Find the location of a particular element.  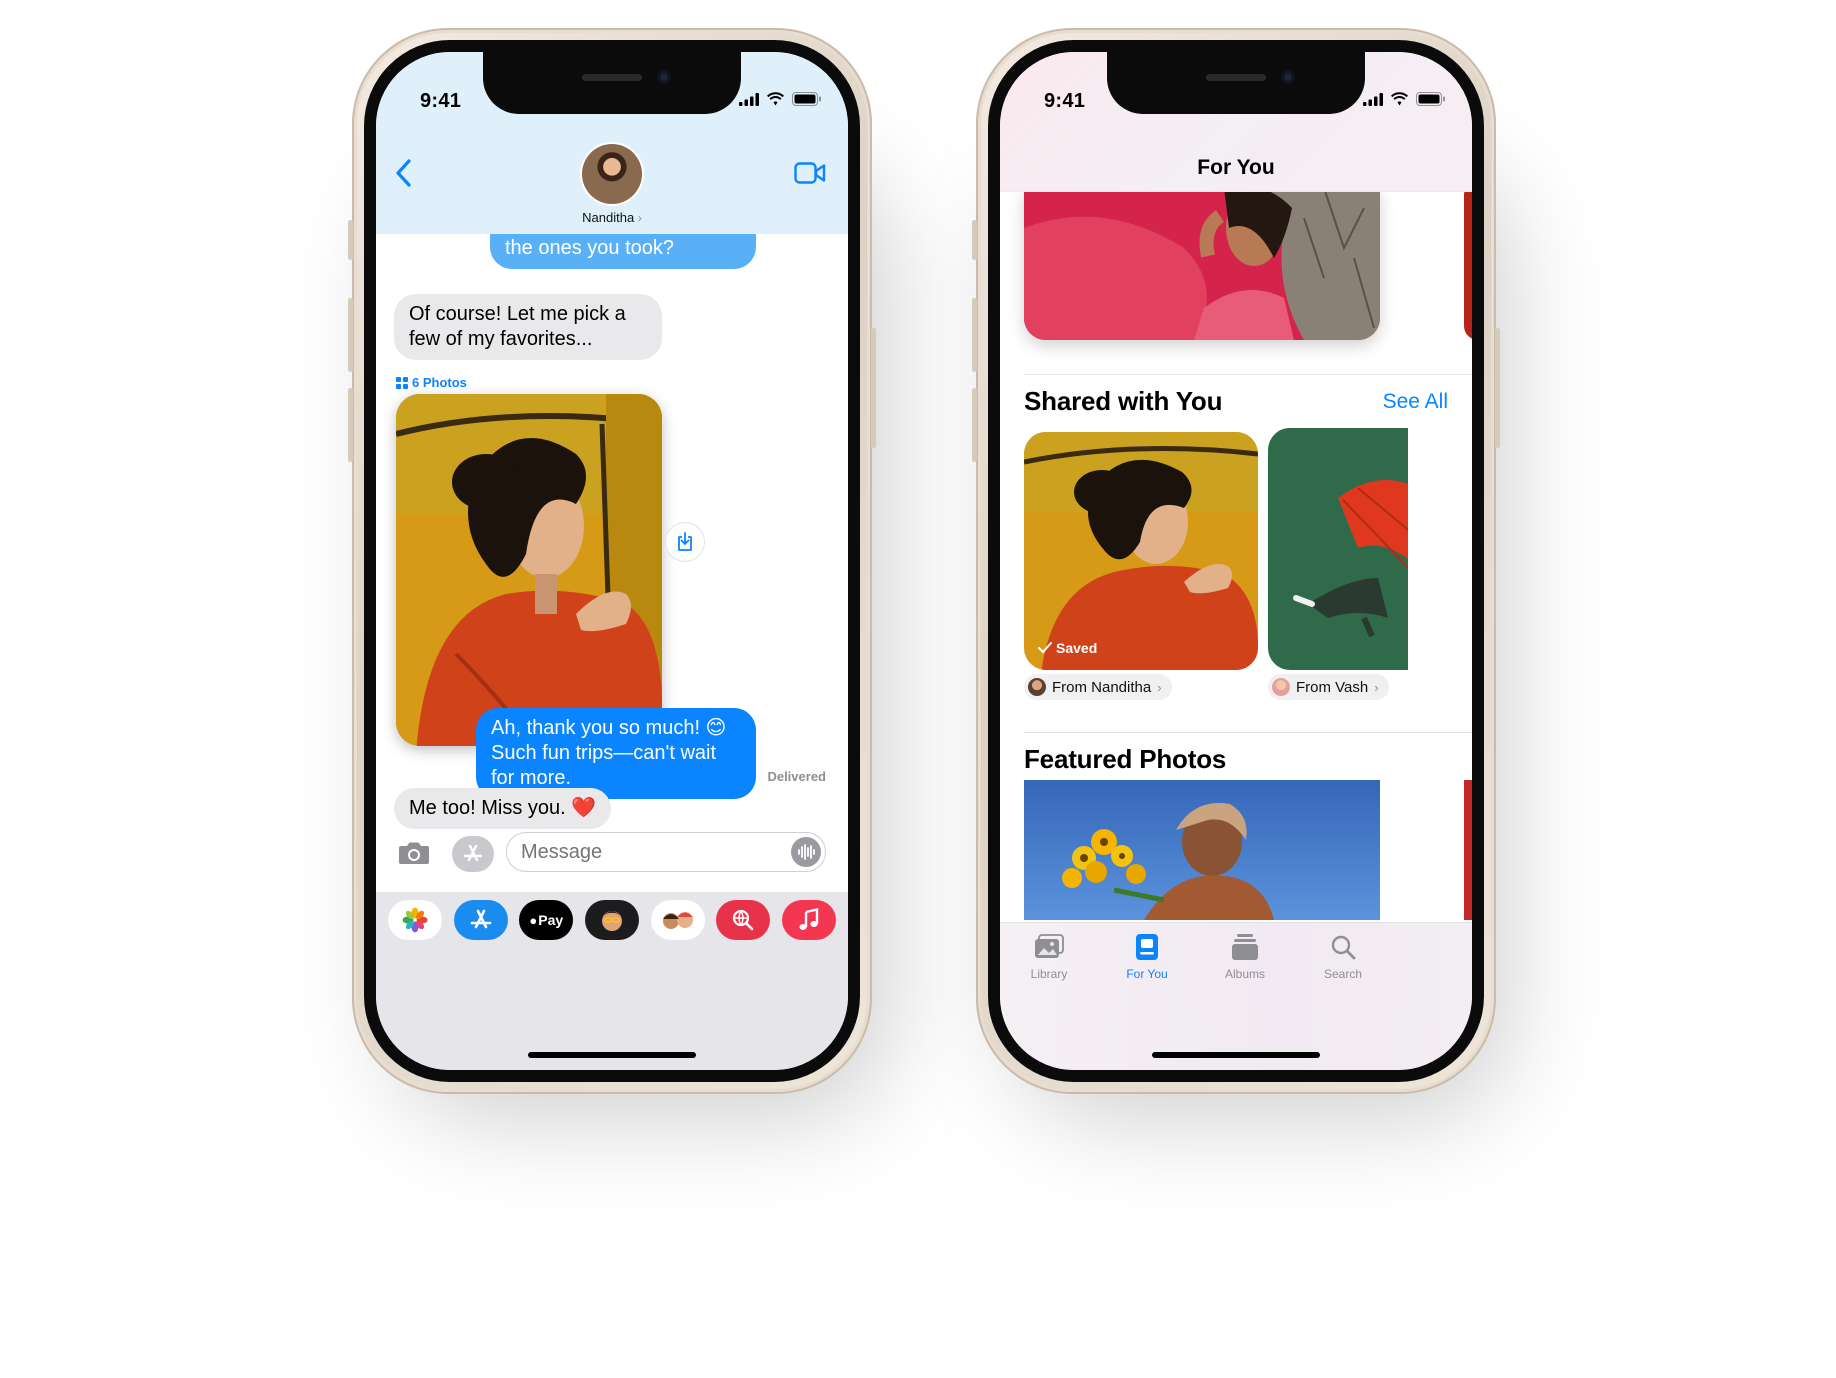

app-store-app-icon is located at coordinates (480, 920).